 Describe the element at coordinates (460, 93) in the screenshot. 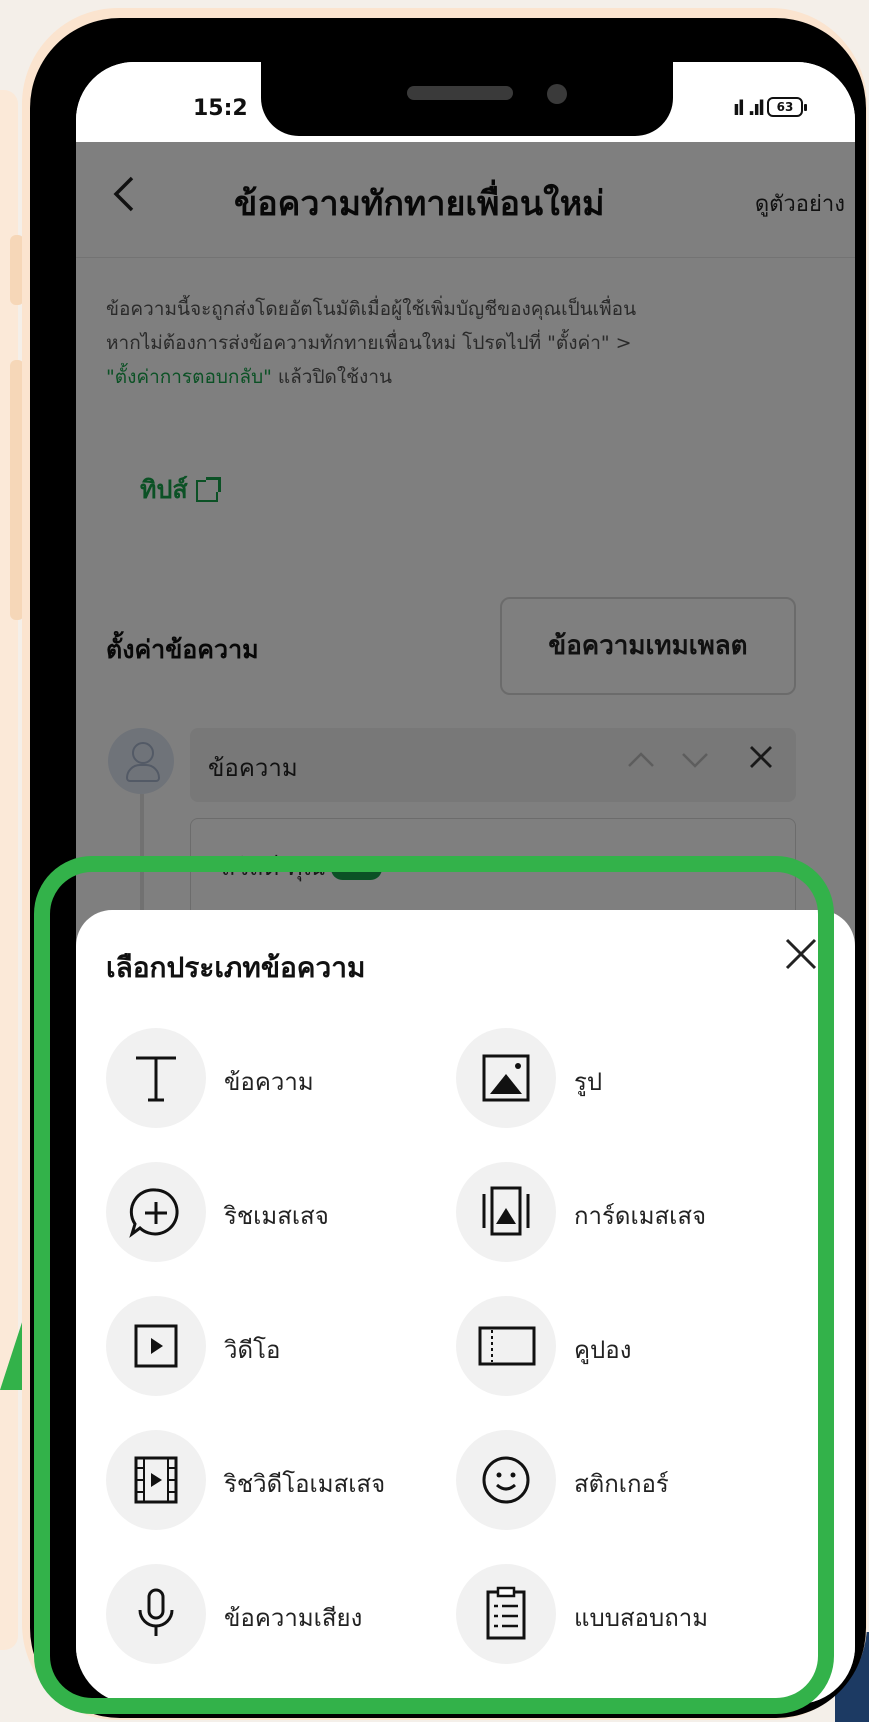

I see `speaker-icon` at that location.